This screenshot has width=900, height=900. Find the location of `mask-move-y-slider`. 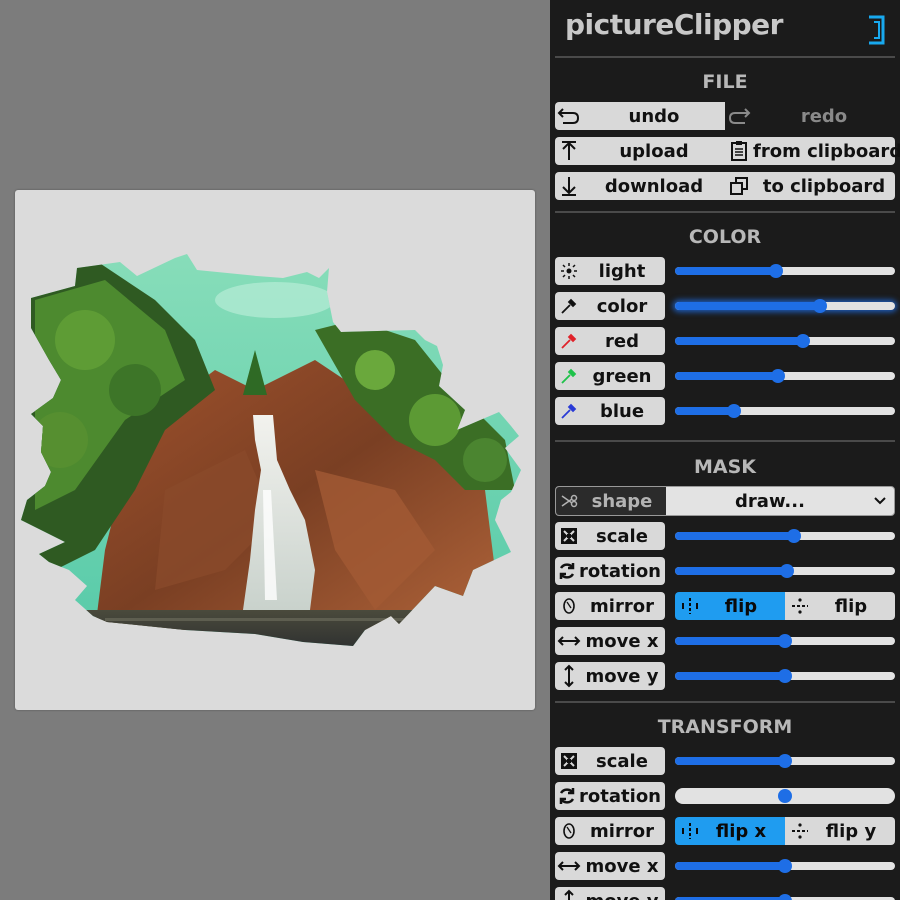

mask-move-y-slider is located at coordinates (785, 676).